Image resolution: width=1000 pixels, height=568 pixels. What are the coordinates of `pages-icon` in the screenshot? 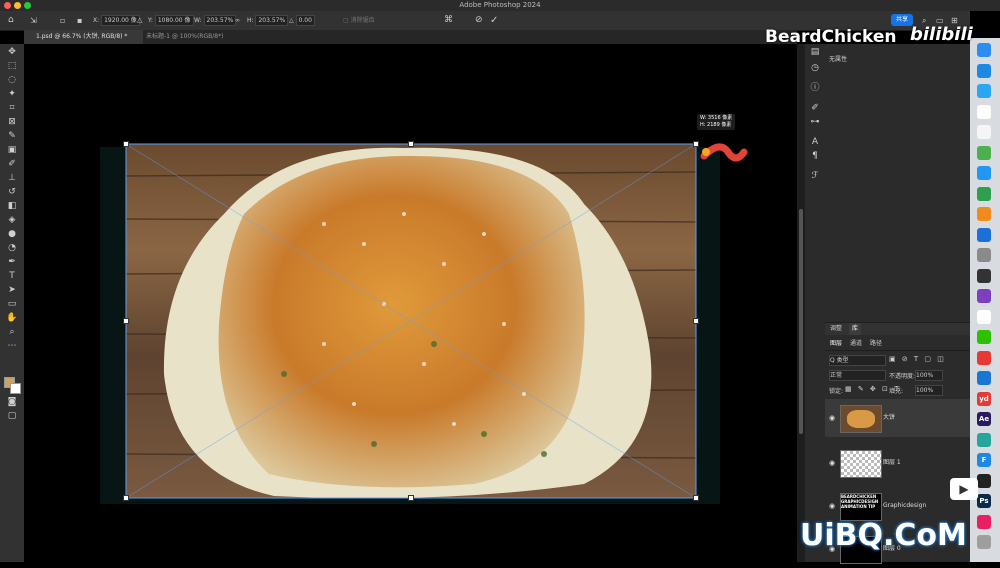 It's located at (984, 214).